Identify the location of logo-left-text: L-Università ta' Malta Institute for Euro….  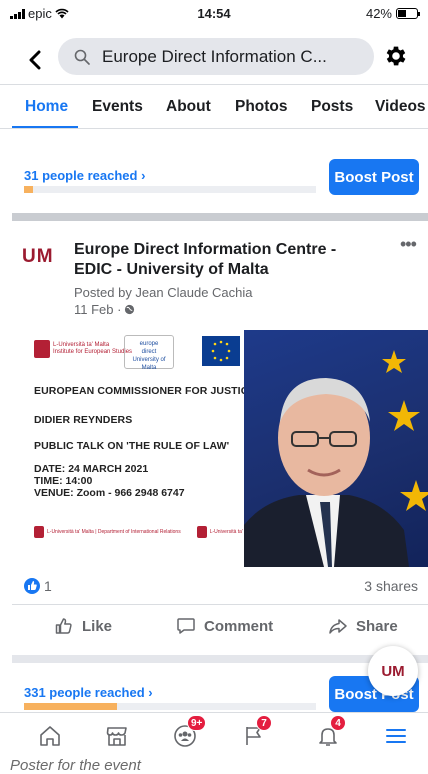
(93, 348).